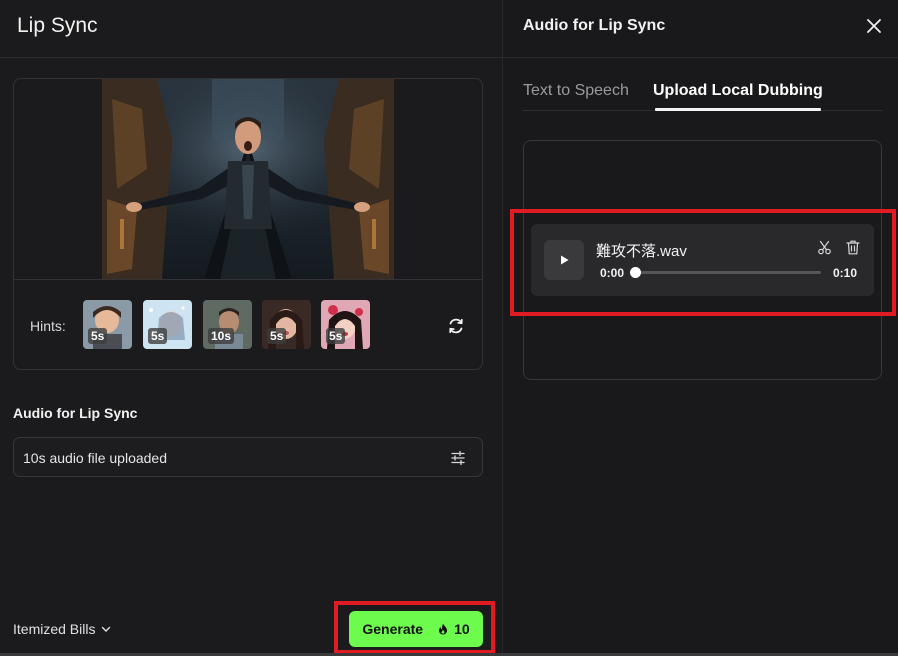 The height and width of the screenshot is (656, 898). I want to click on hint-thumbnail-2: 5s, so click(167, 324).